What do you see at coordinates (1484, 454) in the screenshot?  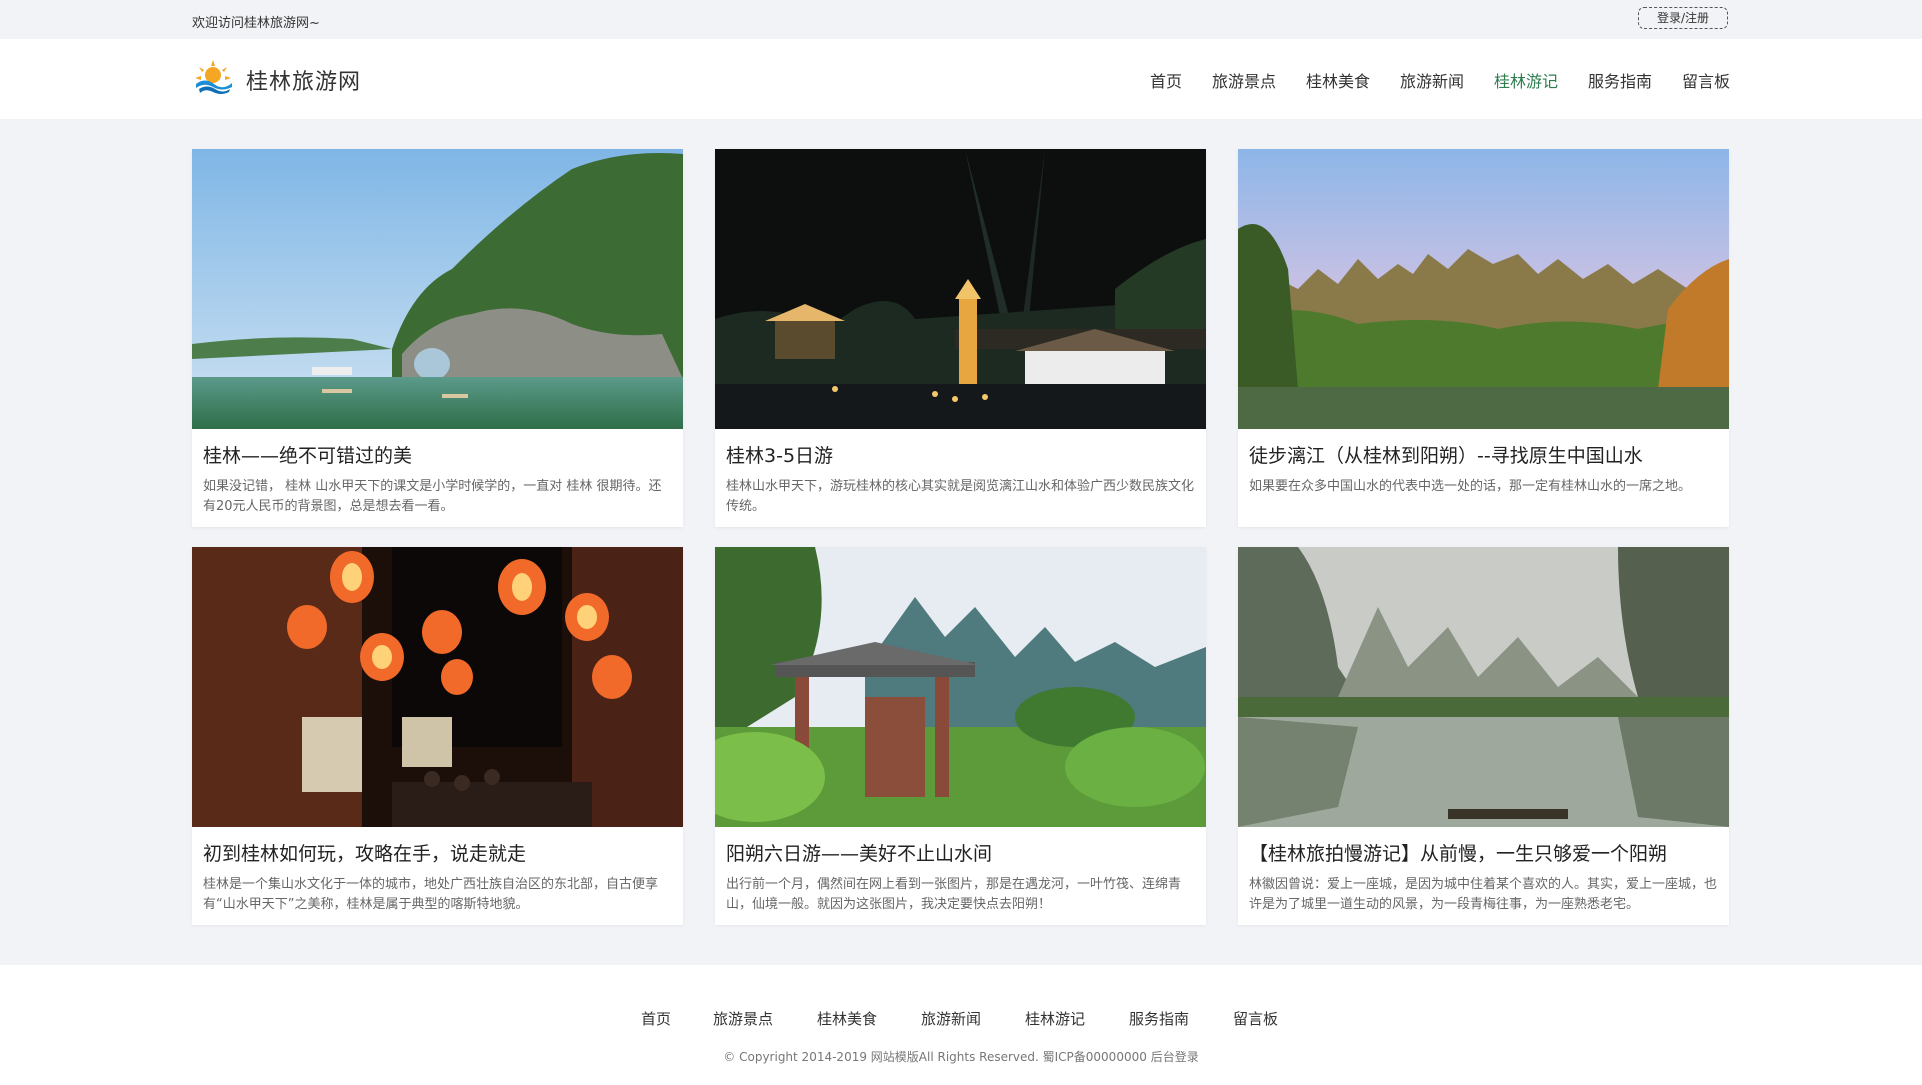 I see `card-title: 徒步漓江（从桂林到阳朔）--寻找原生中国山水` at bounding box center [1484, 454].